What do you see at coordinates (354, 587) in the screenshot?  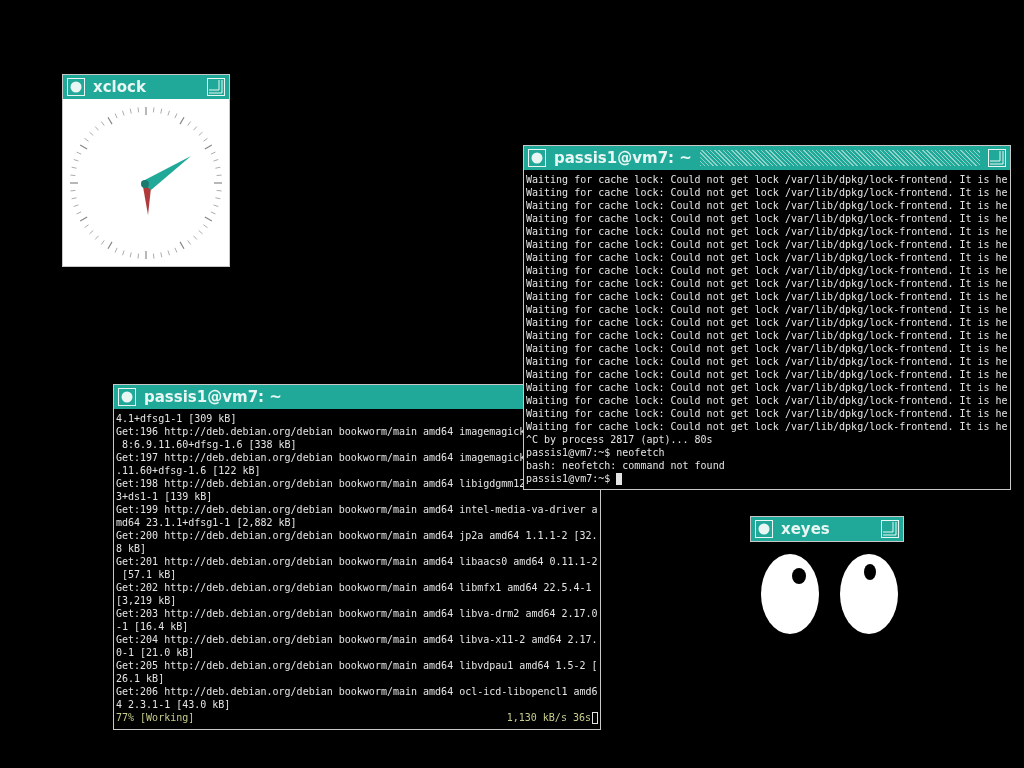 I see `terminal-line: Get:202 http://deb.debian.org/debian bookworm/main amd64 libmfx1 amd64 22.5.4-1` at bounding box center [354, 587].